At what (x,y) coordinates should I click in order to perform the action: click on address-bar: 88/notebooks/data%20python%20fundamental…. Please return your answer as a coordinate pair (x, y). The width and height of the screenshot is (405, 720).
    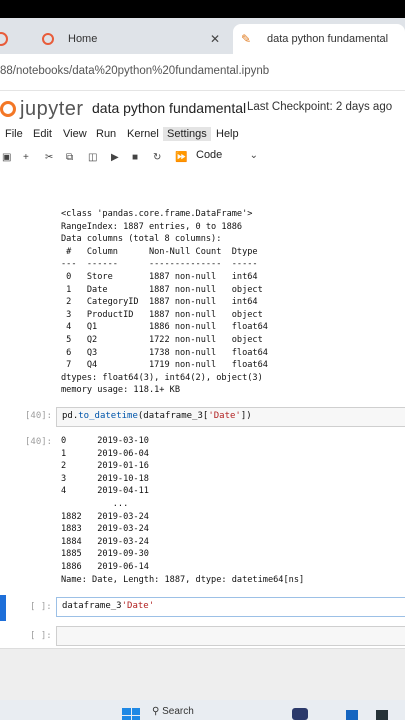
    Looking at the image, I should click on (202, 72).